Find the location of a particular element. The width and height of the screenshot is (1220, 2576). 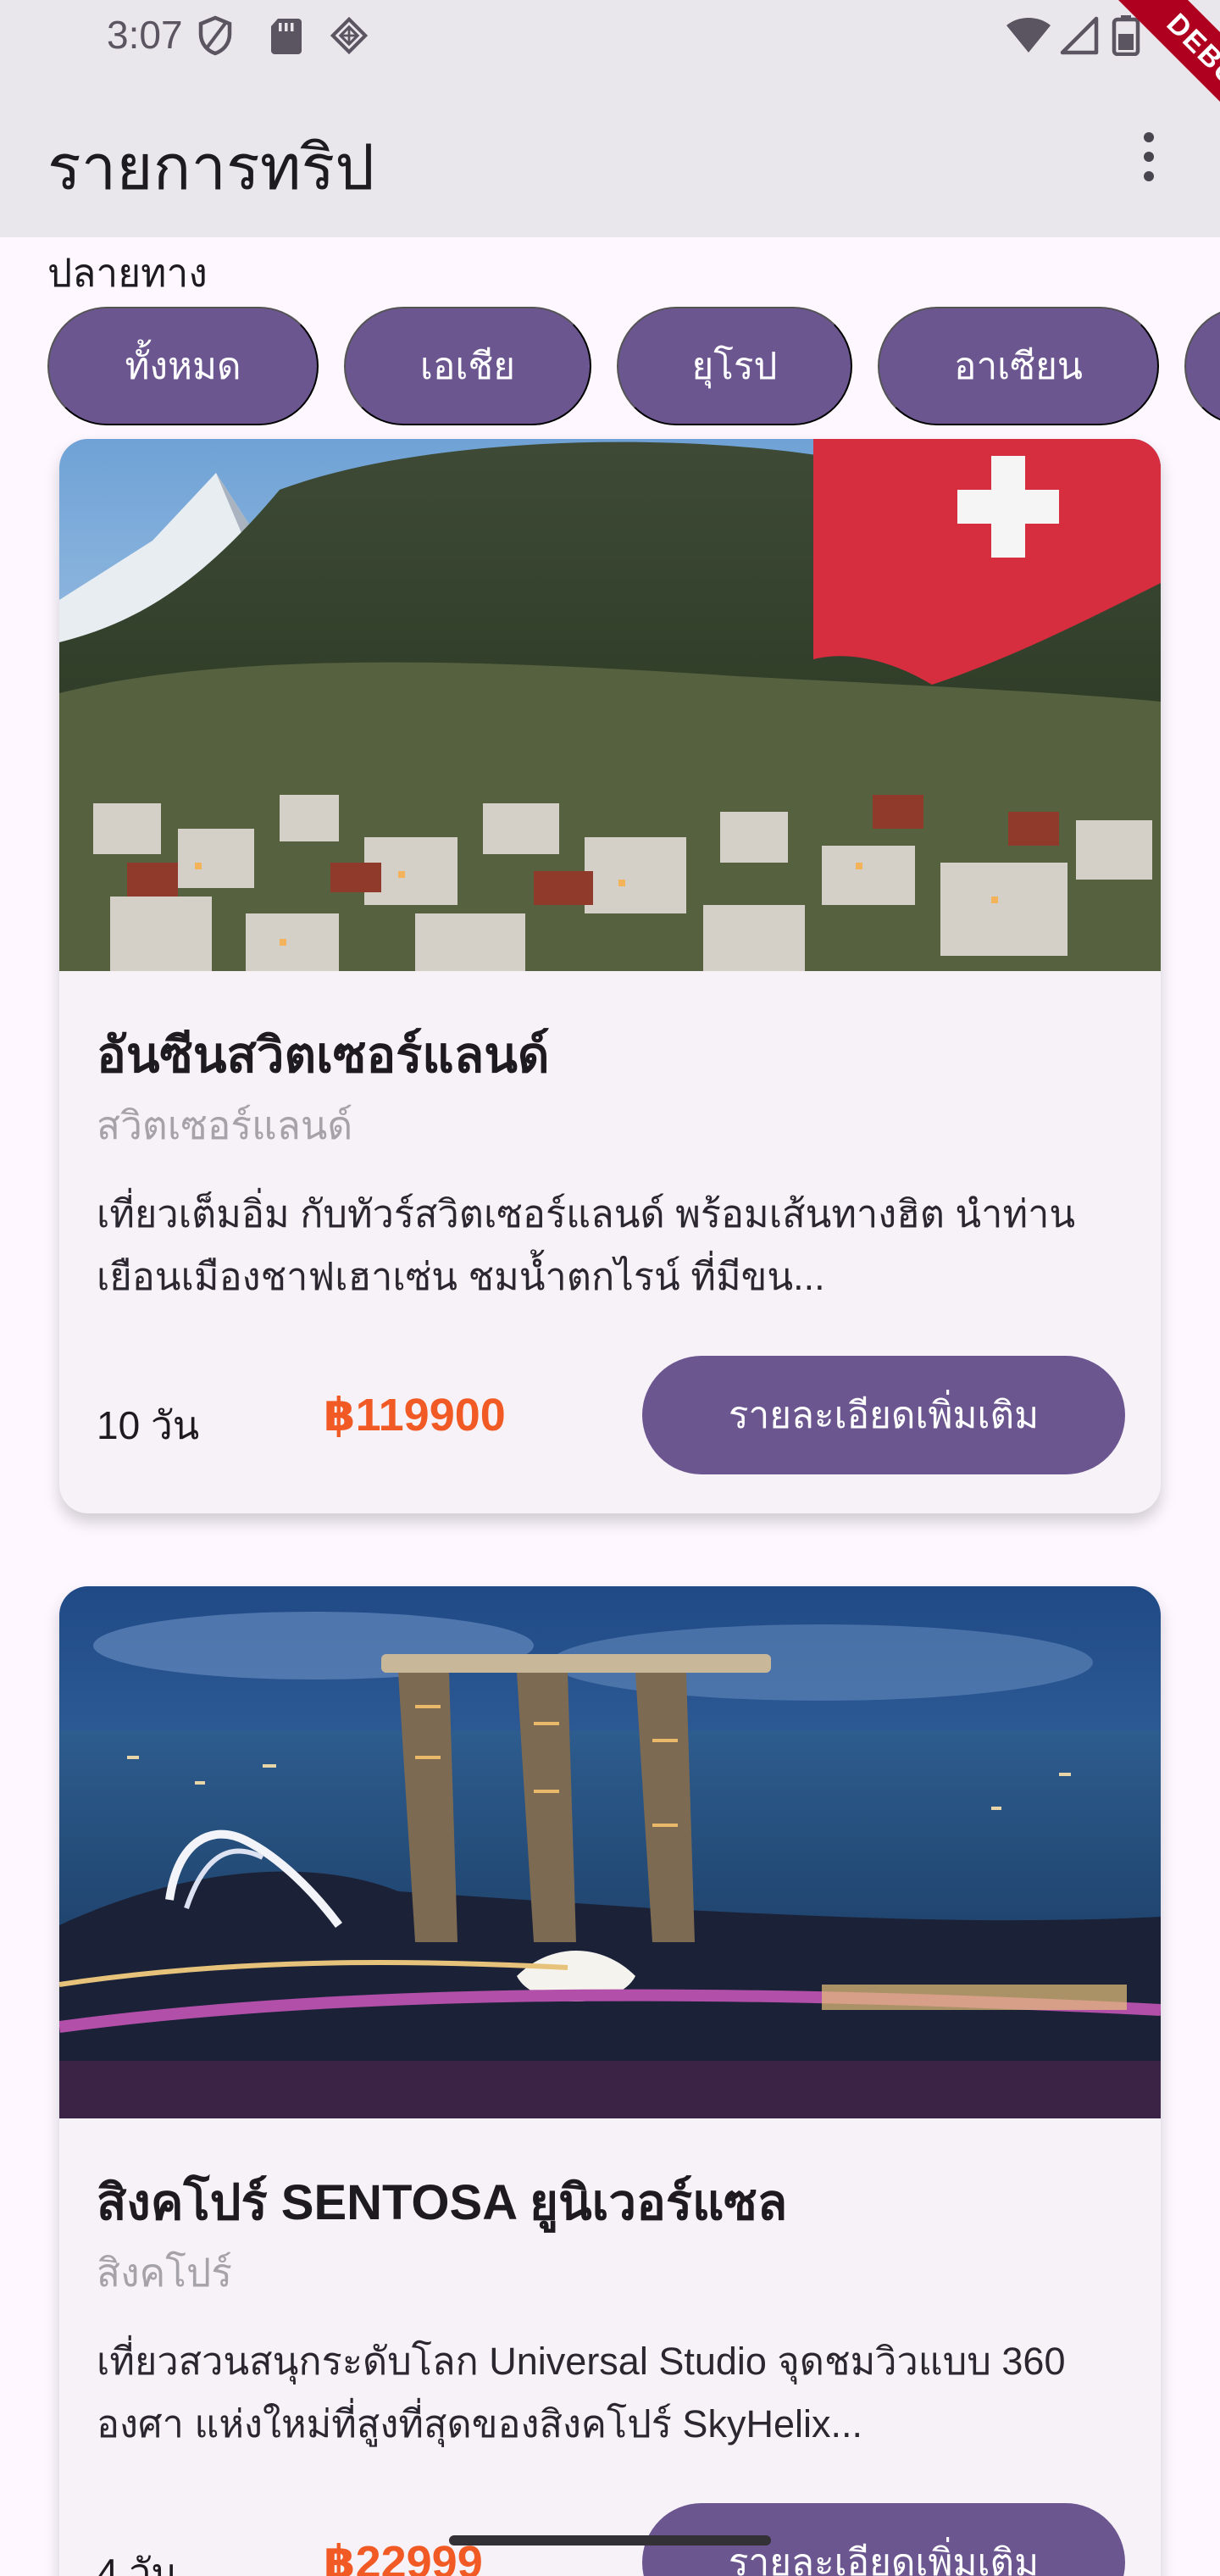

battery-icon is located at coordinates (1126, 35).